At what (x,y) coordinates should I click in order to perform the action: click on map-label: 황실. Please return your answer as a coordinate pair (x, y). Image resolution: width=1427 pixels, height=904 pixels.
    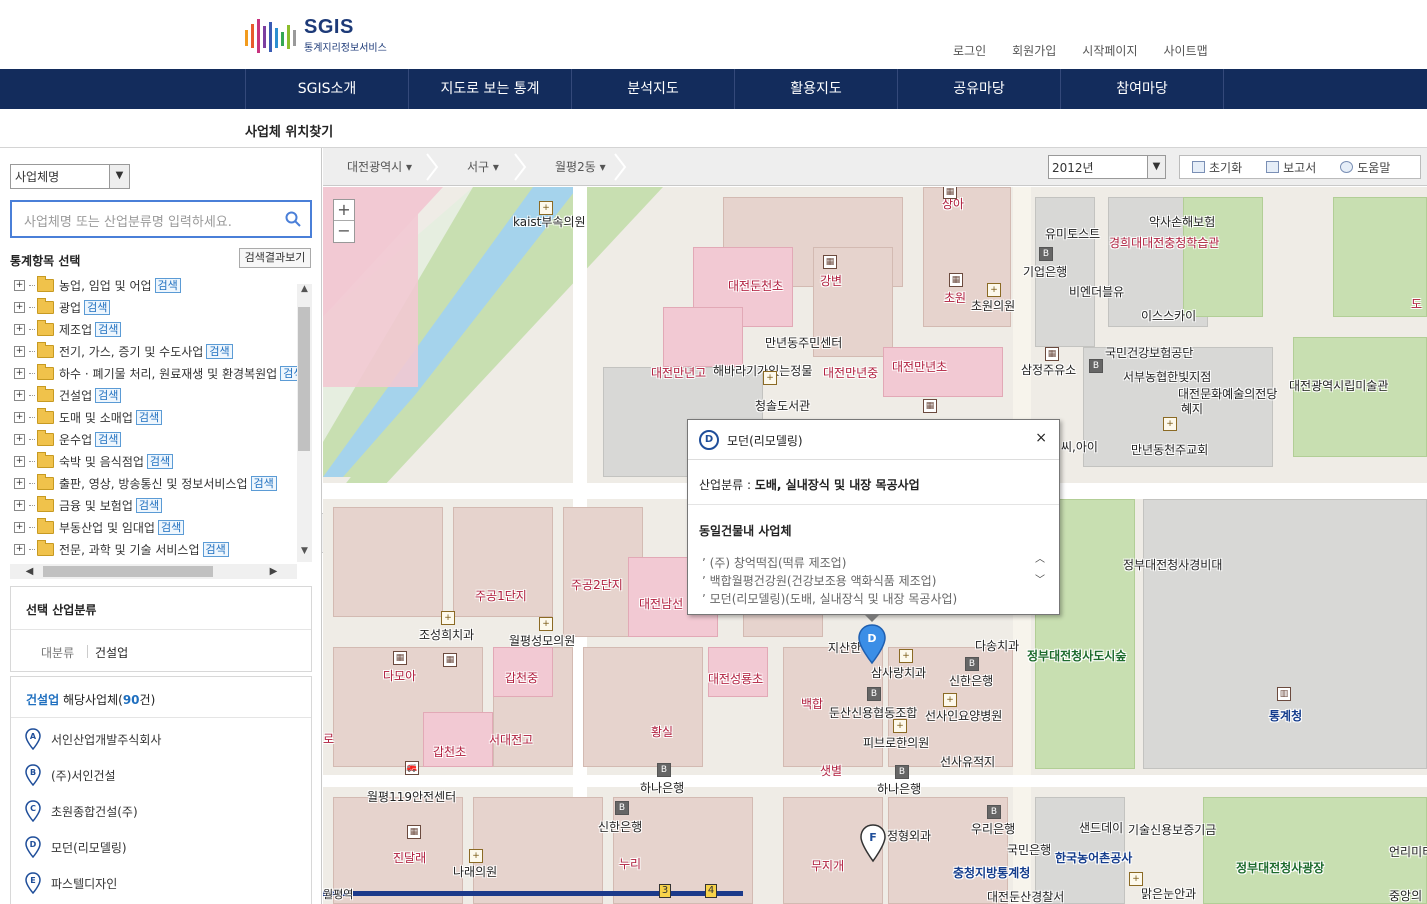
    Looking at the image, I should click on (662, 731).